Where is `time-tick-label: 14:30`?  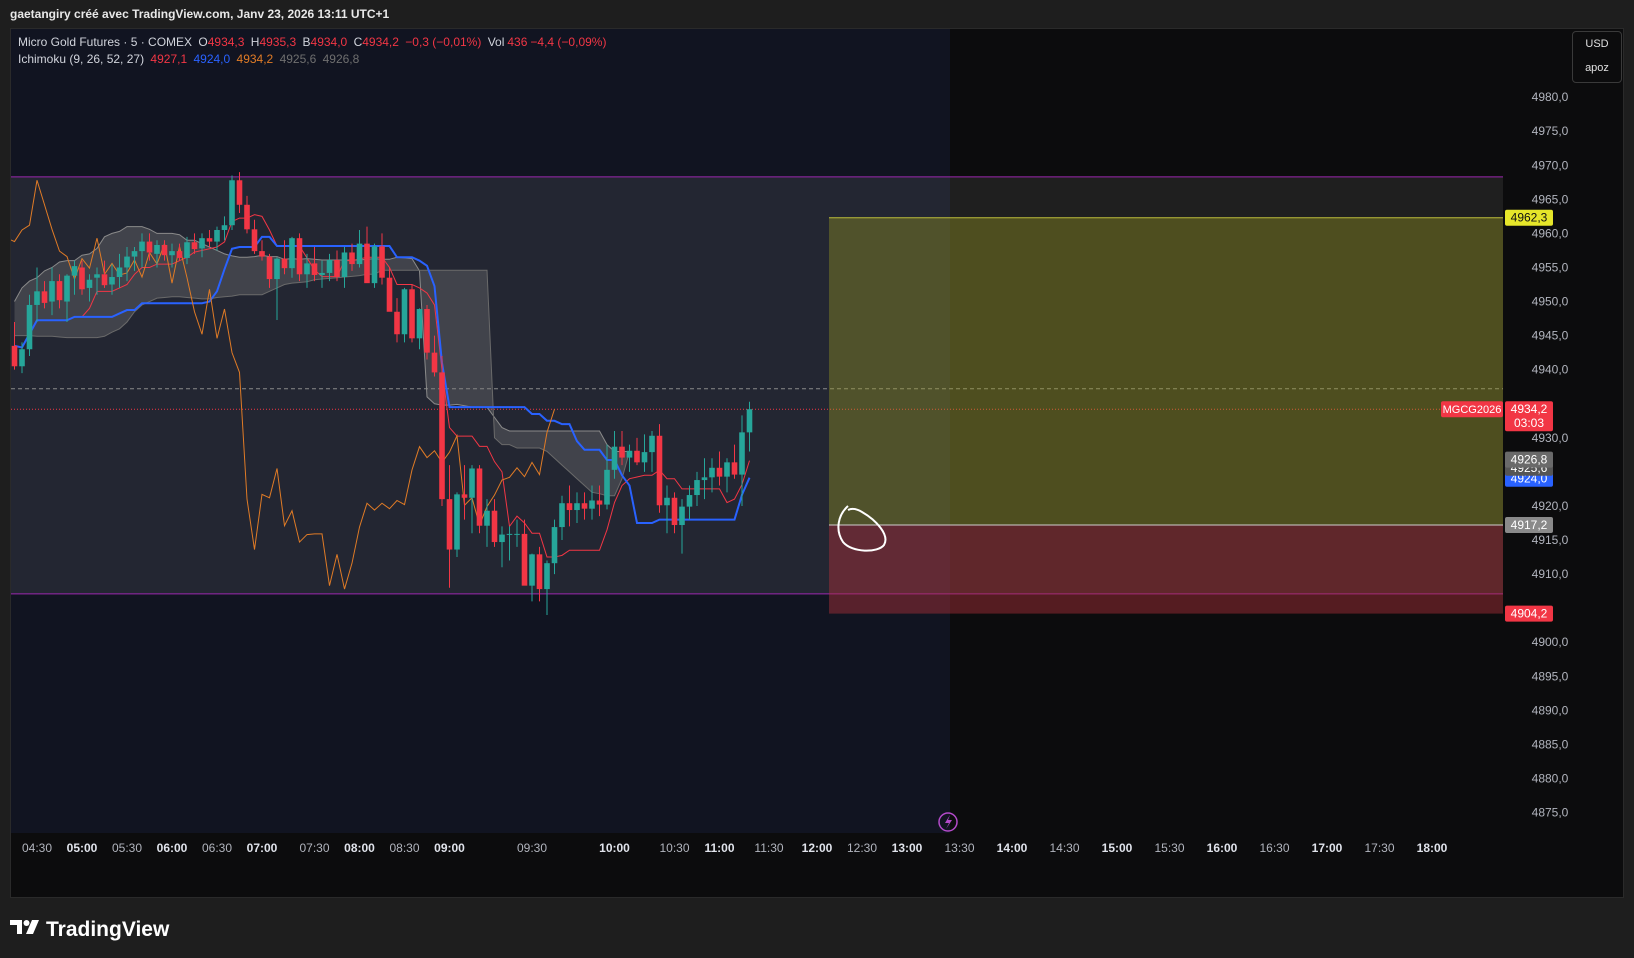
time-tick-label: 14:30 is located at coordinates (1064, 848).